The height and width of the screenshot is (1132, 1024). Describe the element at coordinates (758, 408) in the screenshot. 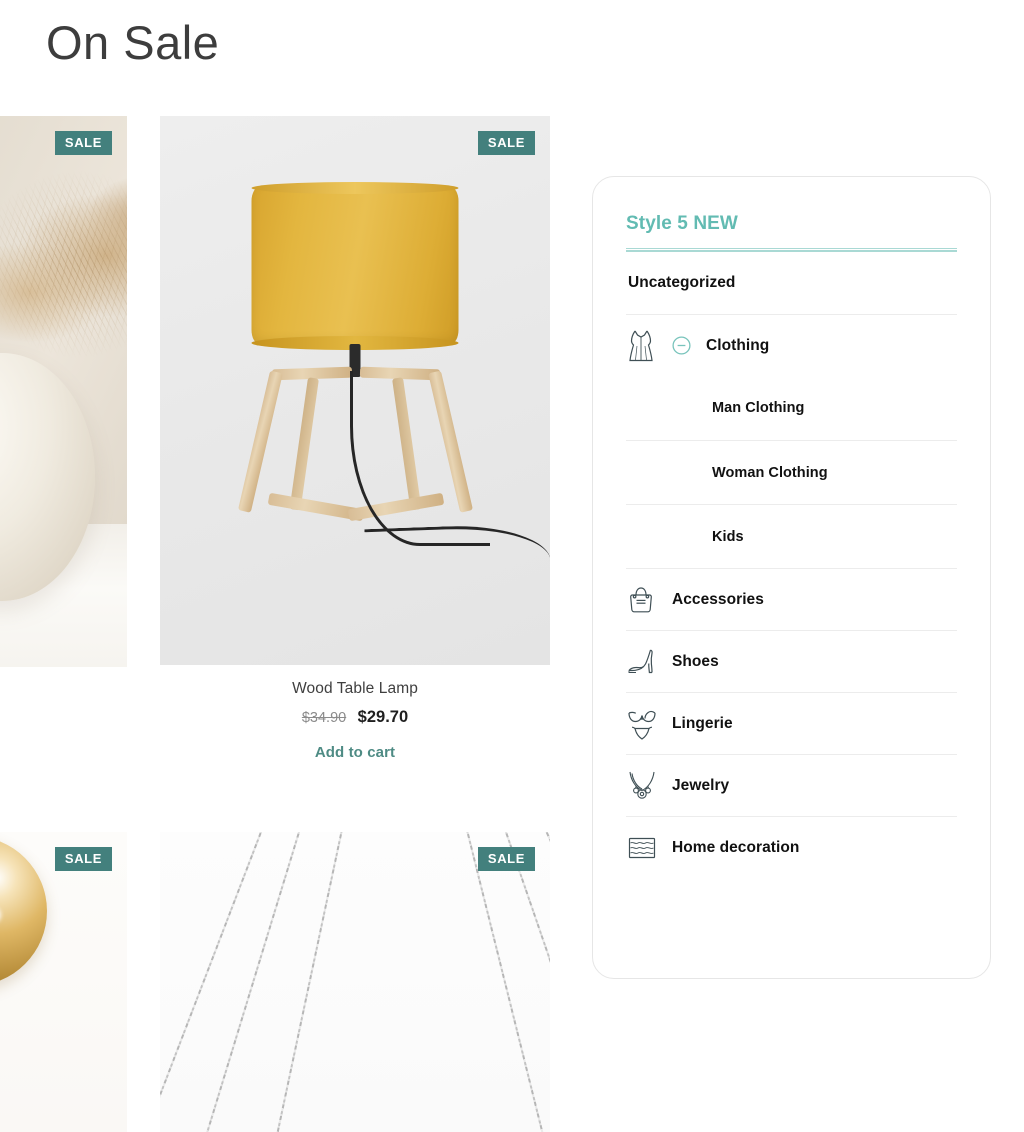

I see `subcategory-label: Man Clothing` at that location.